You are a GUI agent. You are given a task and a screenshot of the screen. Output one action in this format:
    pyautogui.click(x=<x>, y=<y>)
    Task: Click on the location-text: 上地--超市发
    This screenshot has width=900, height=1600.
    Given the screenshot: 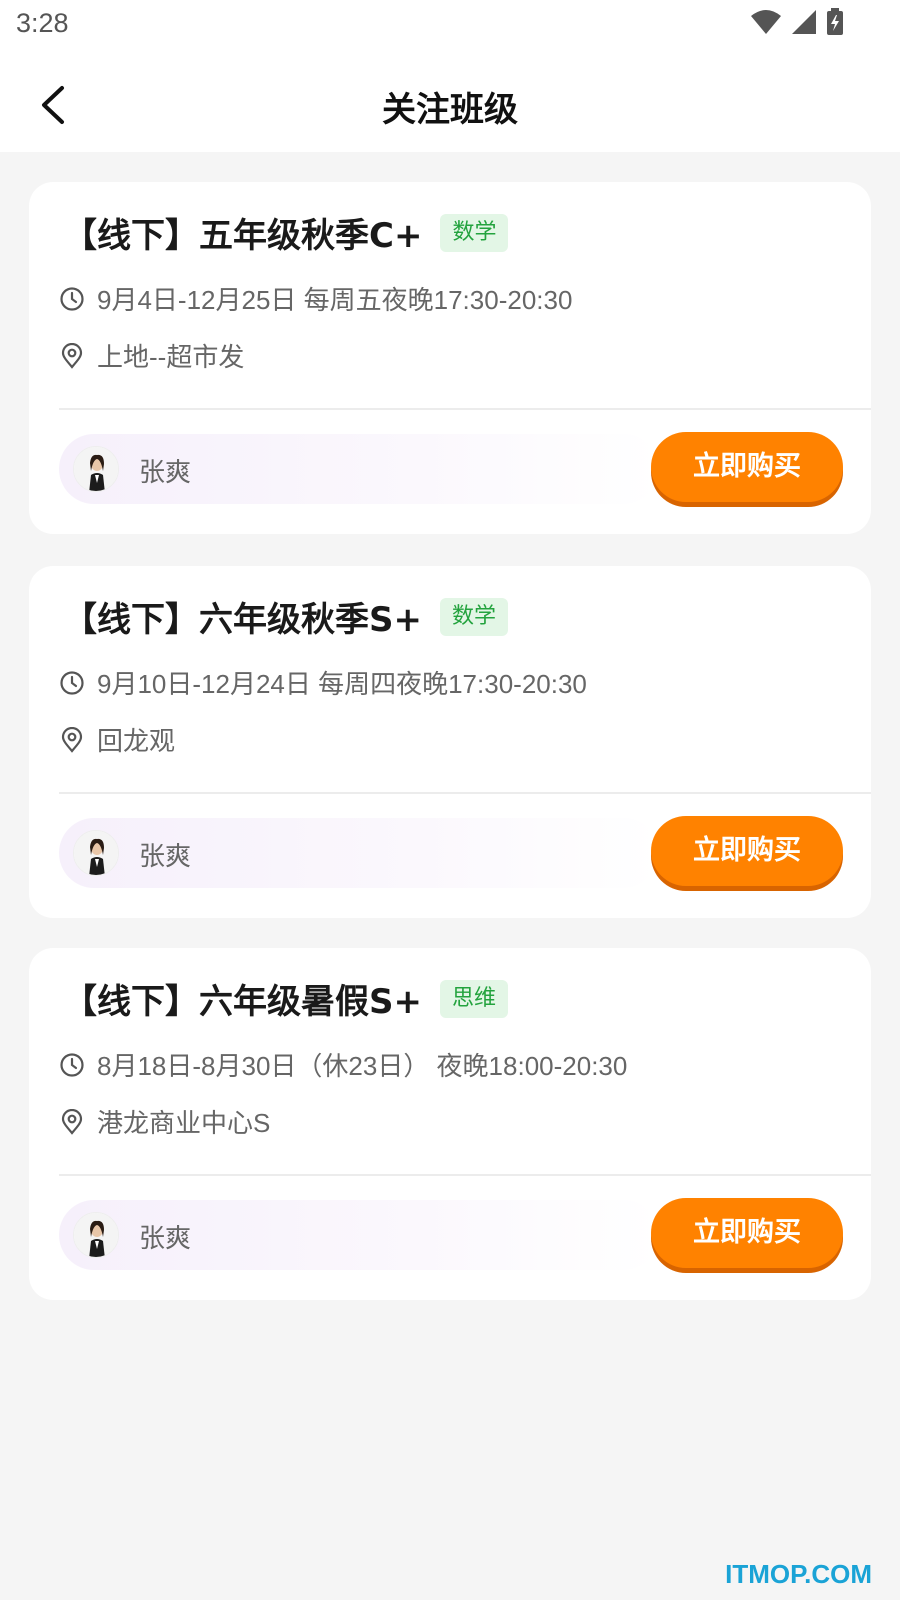 What is the action you would take?
    pyautogui.click(x=171, y=357)
    